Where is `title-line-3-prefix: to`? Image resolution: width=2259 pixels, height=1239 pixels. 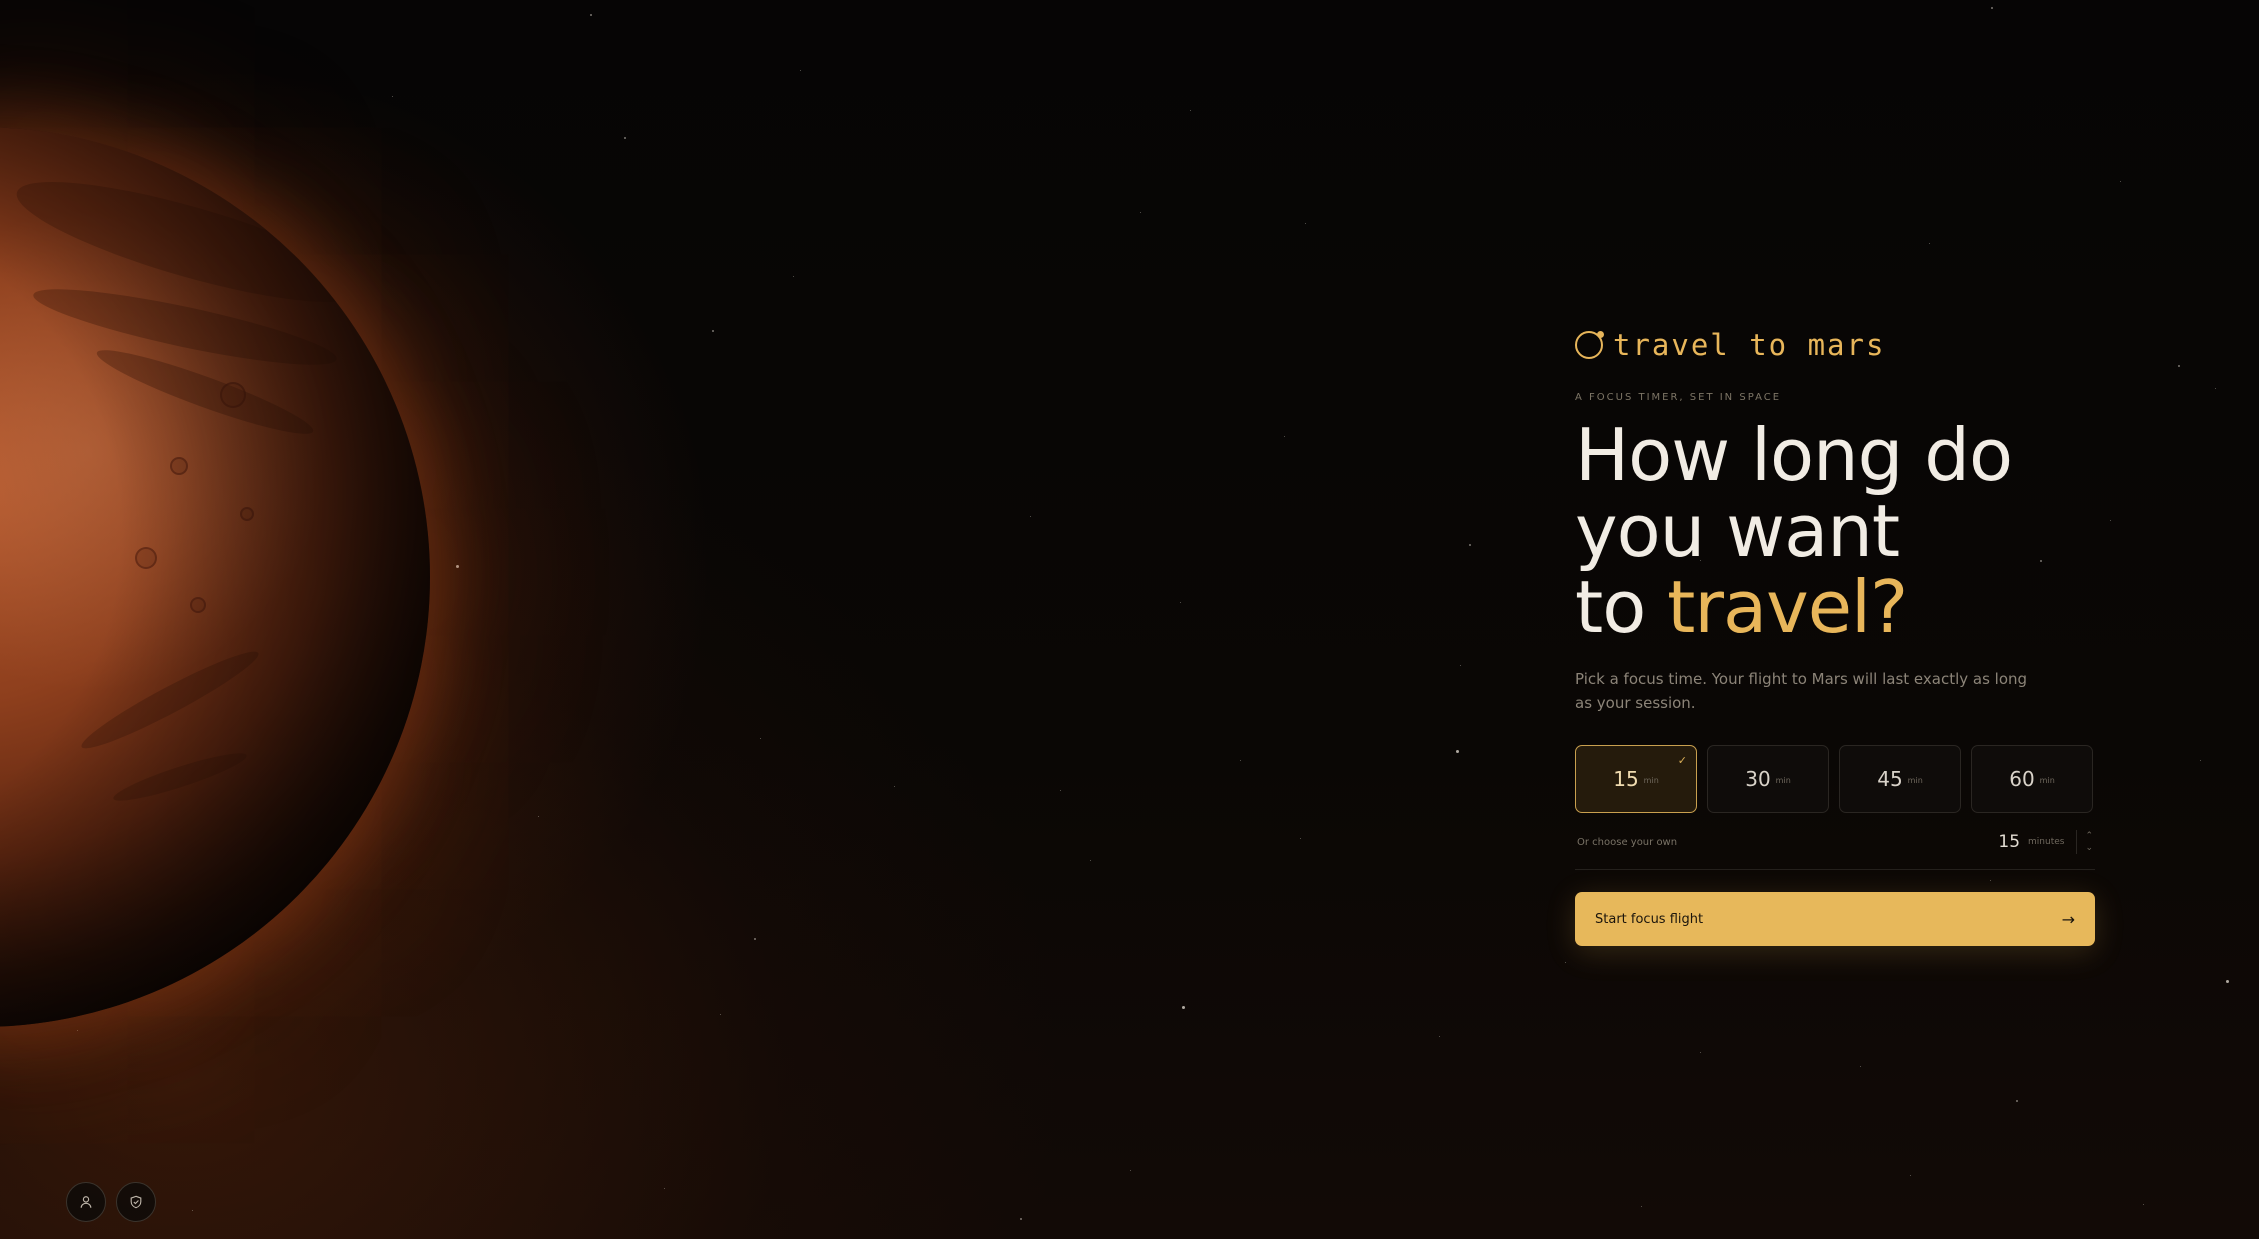 title-line-3-prefix: to is located at coordinates (1621, 607).